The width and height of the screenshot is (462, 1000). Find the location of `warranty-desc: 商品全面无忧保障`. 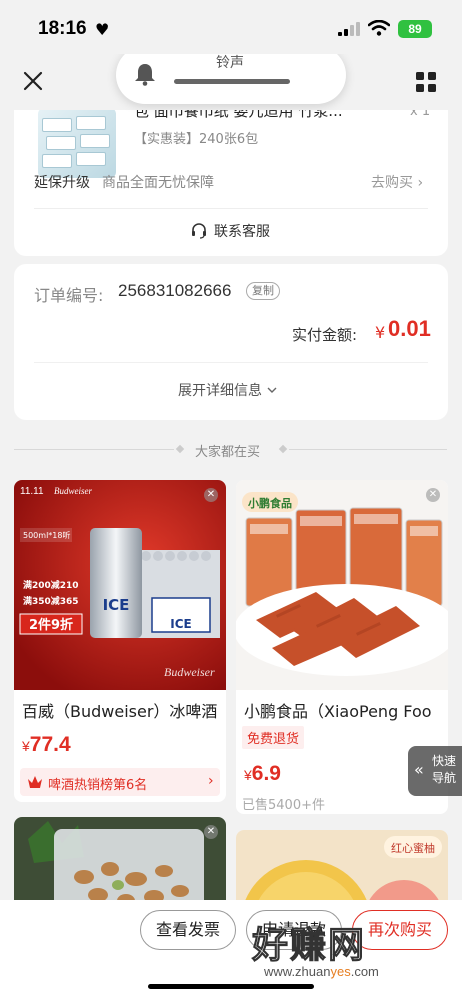

warranty-desc: 商品全面无忧保障 is located at coordinates (158, 183).